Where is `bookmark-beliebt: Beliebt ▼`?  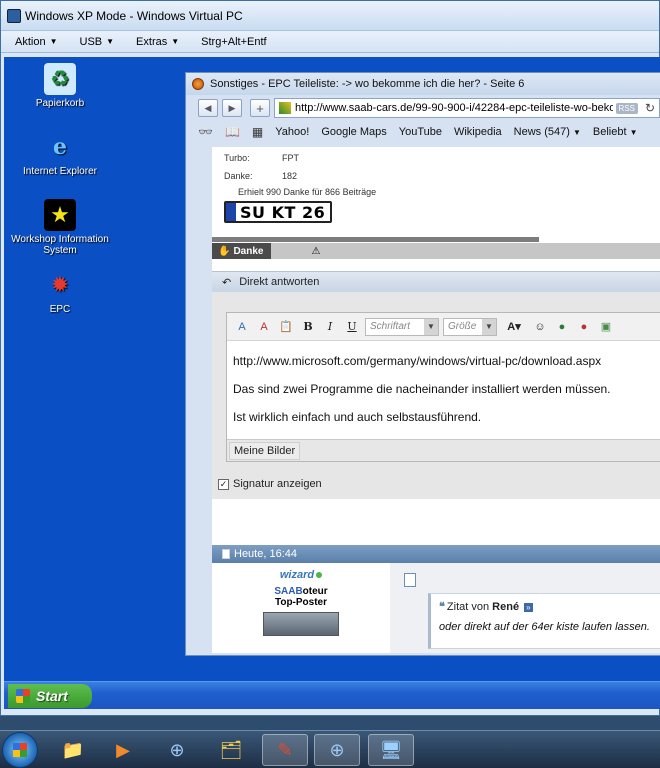
bookmark-beliebt: Beliebt ▼ is located at coordinates (615, 132).